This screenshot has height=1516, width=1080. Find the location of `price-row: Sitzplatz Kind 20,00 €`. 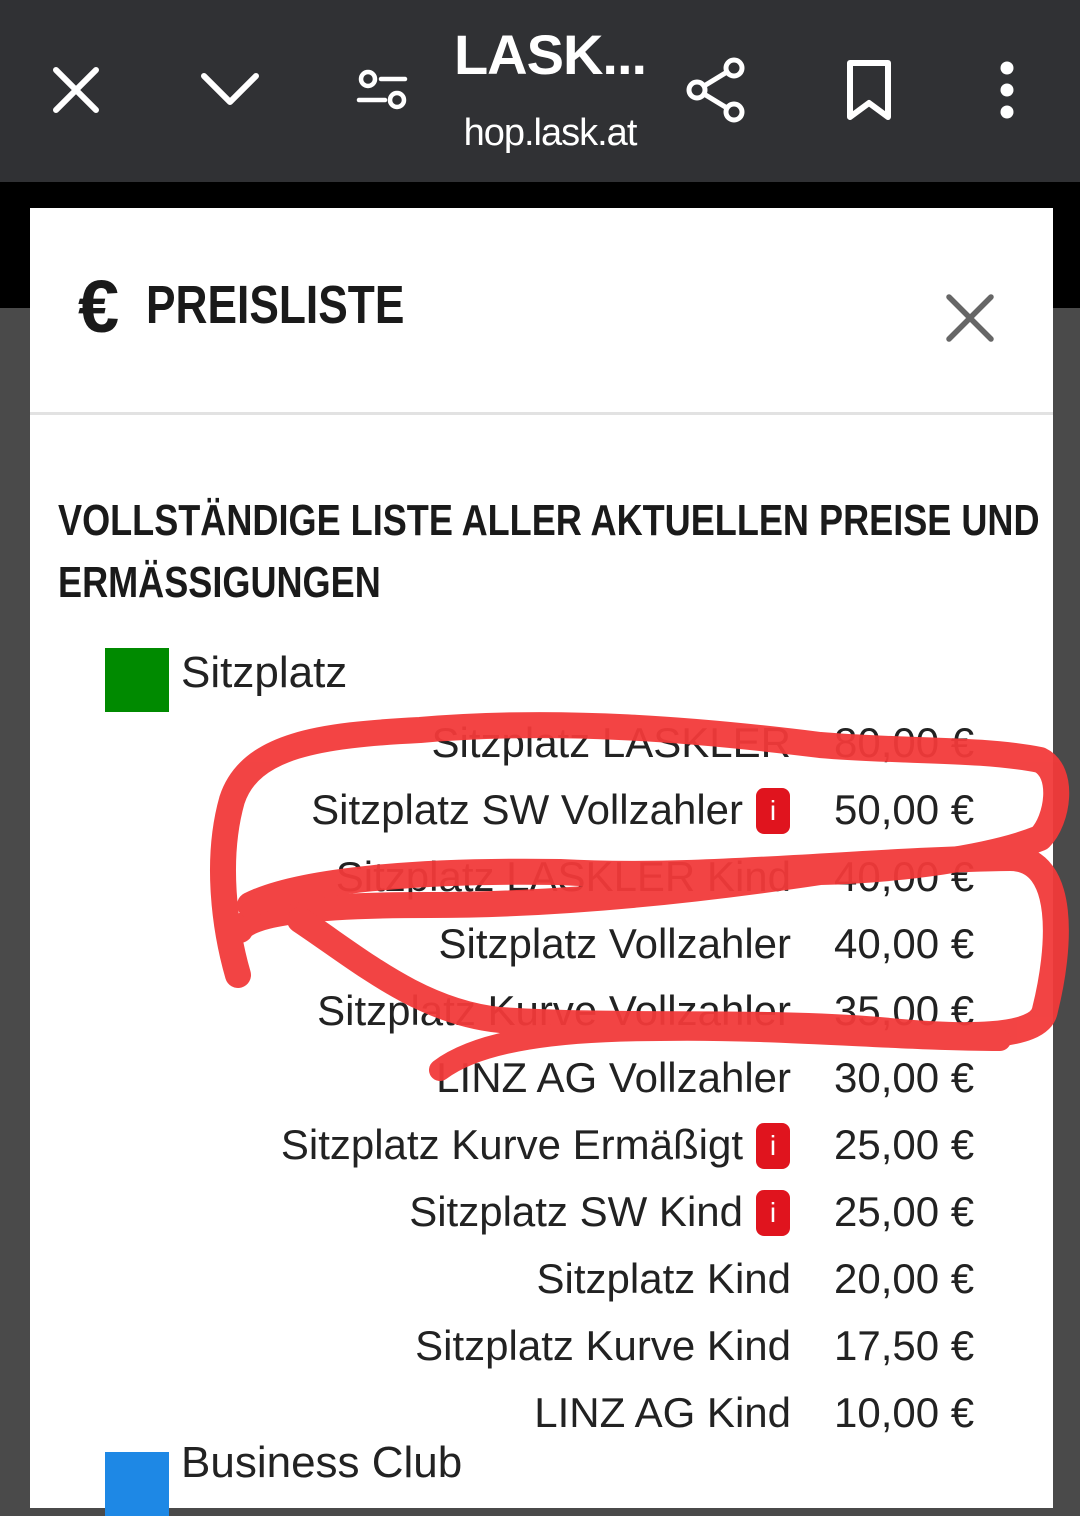

price-row: Sitzplatz Kind 20,00 € is located at coordinates (541, 1279).